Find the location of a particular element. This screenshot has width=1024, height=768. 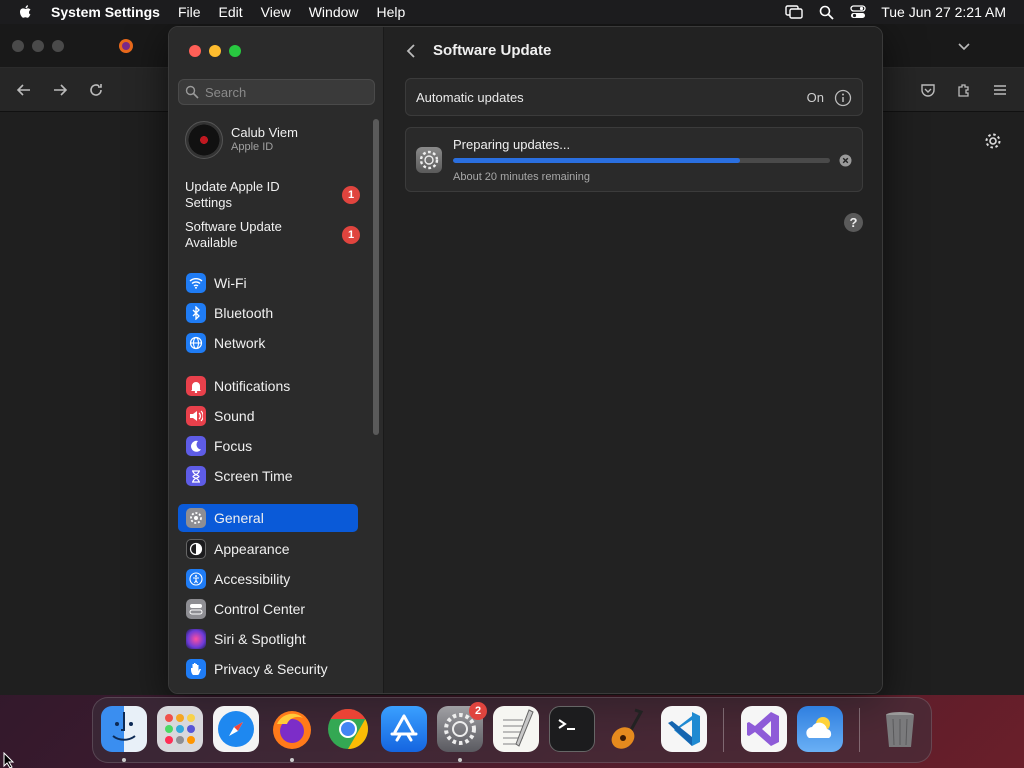

menu-window: Window is located at coordinates (334, 12).